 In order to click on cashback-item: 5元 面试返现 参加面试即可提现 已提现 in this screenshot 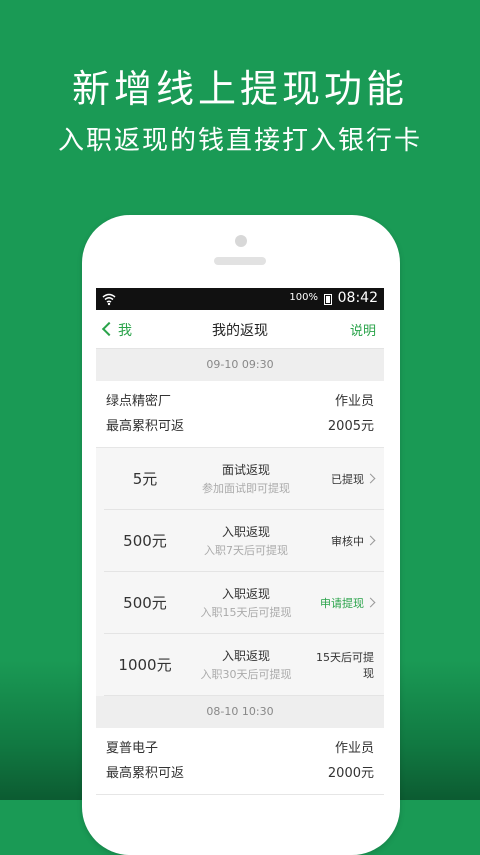, I will do `click(244, 479)`.